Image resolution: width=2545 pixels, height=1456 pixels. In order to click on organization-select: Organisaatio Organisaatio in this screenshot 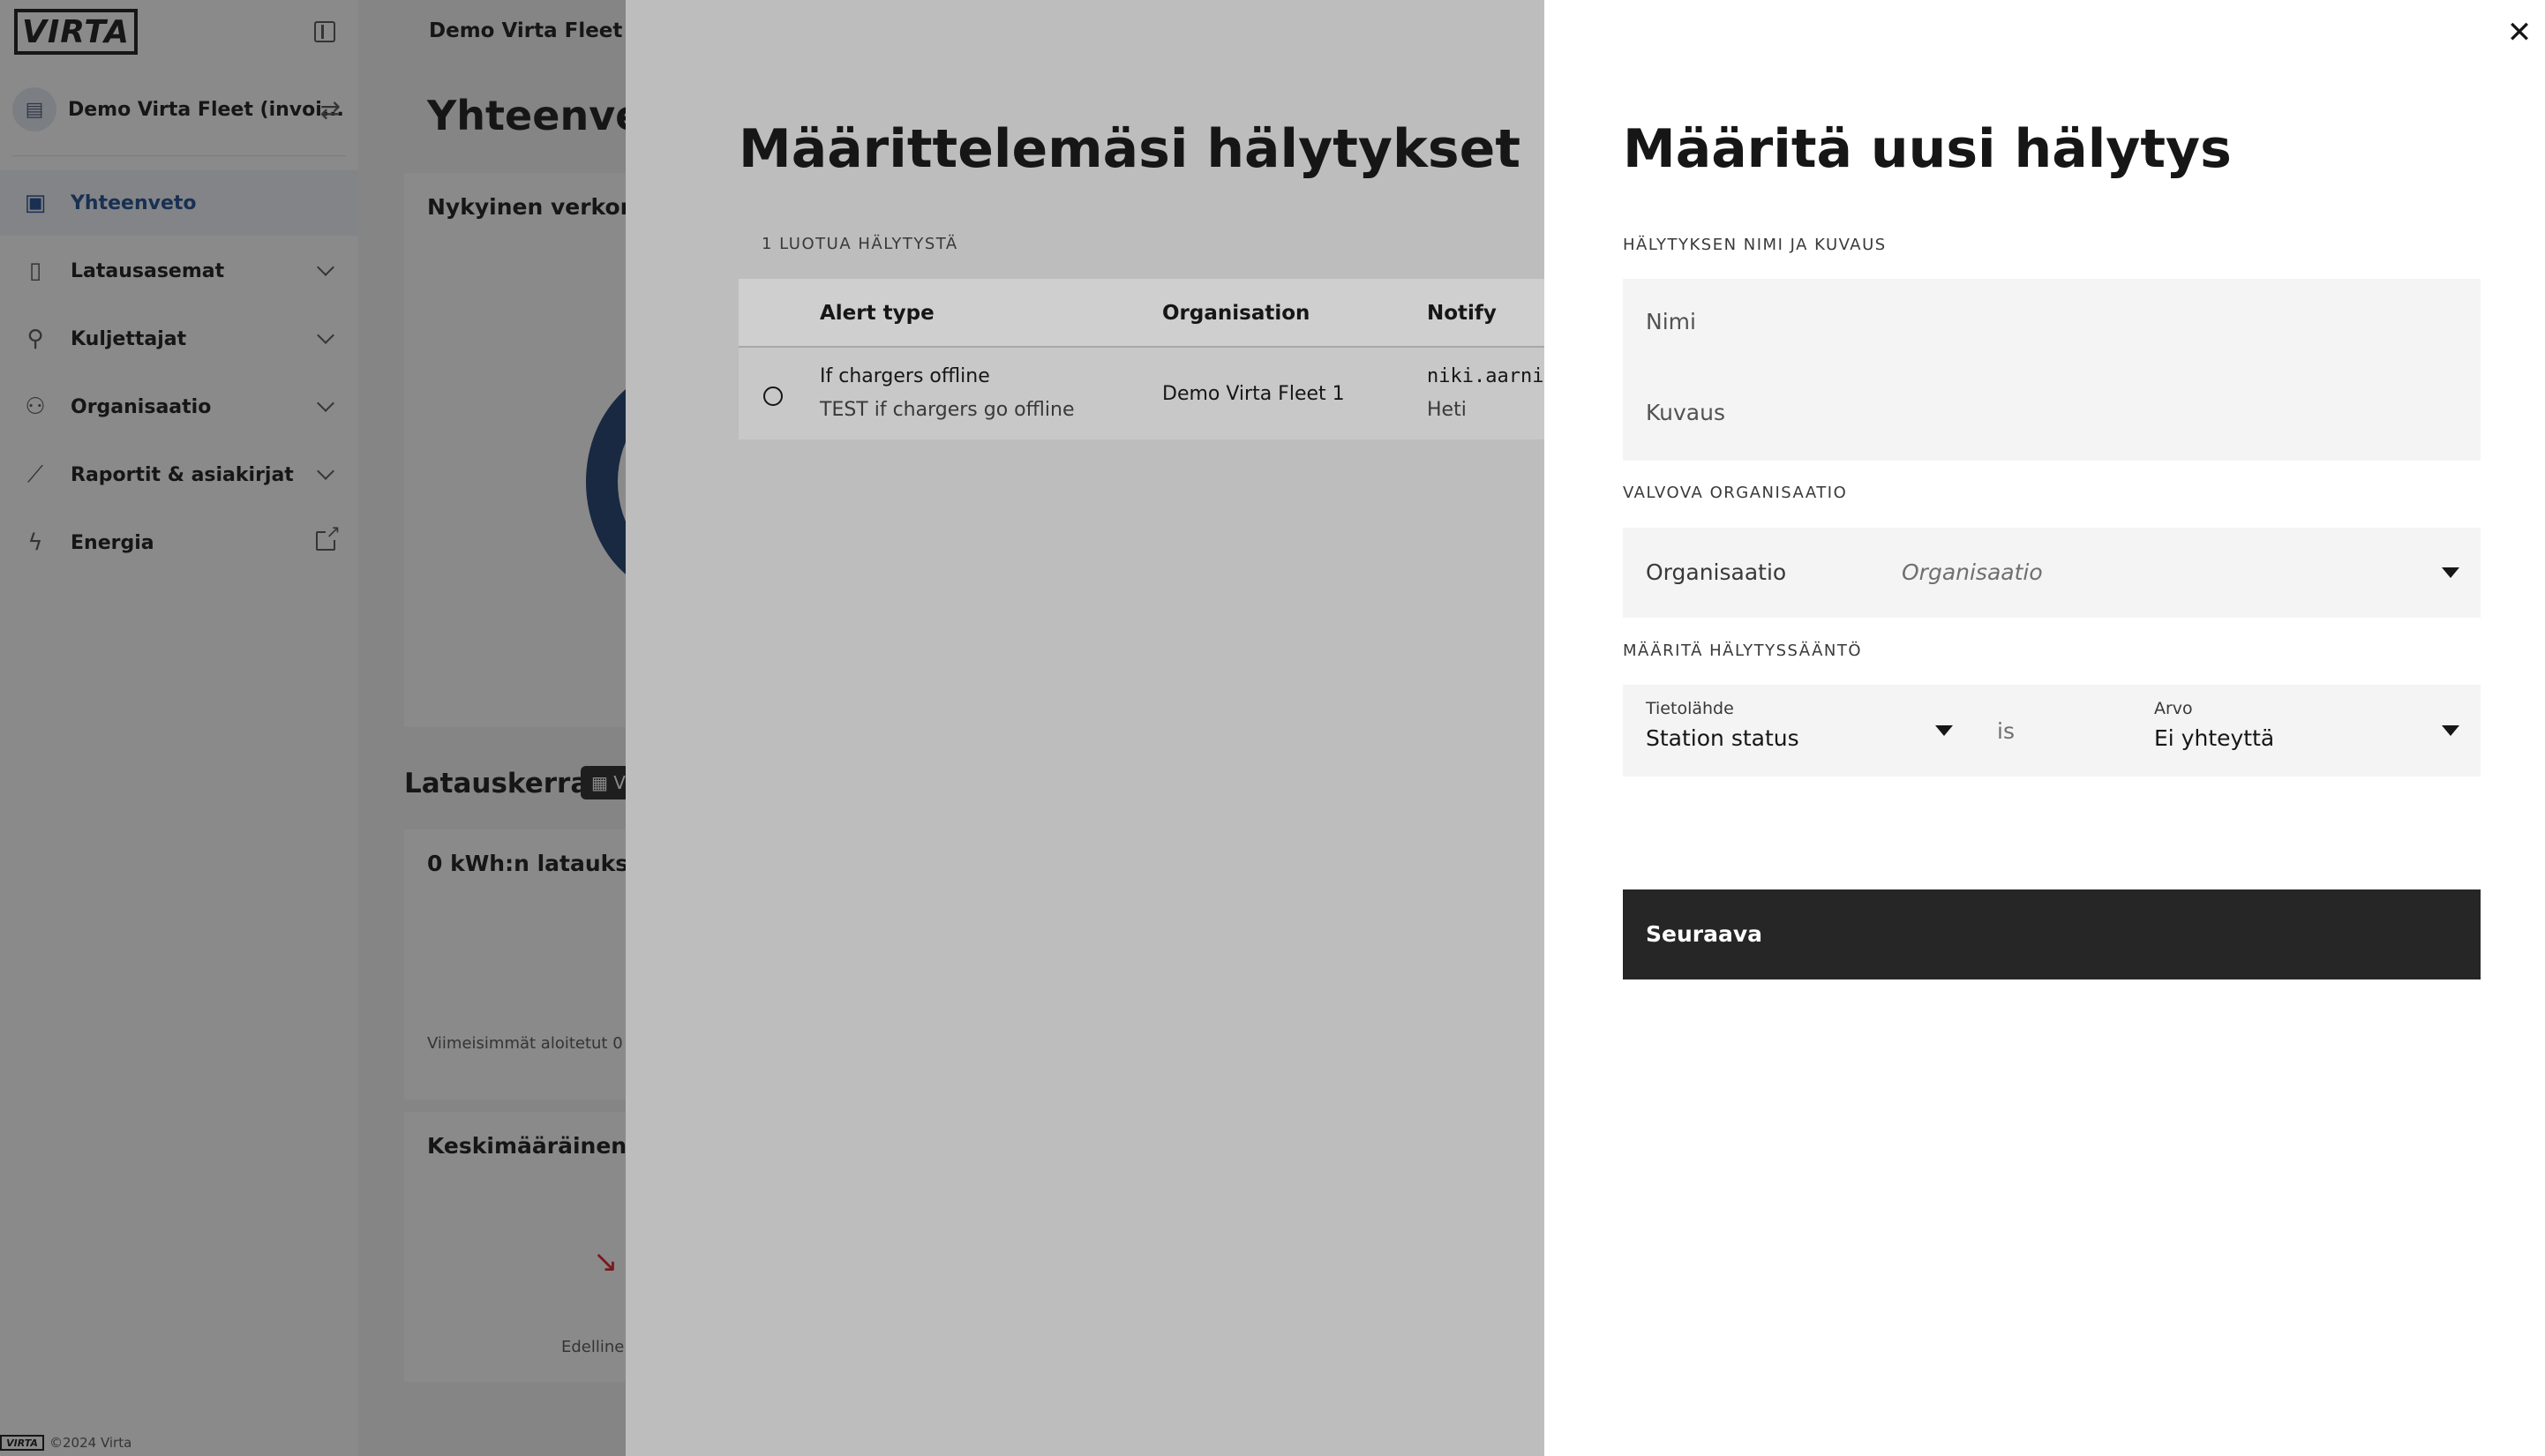, I will do `click(2052, 573)`.